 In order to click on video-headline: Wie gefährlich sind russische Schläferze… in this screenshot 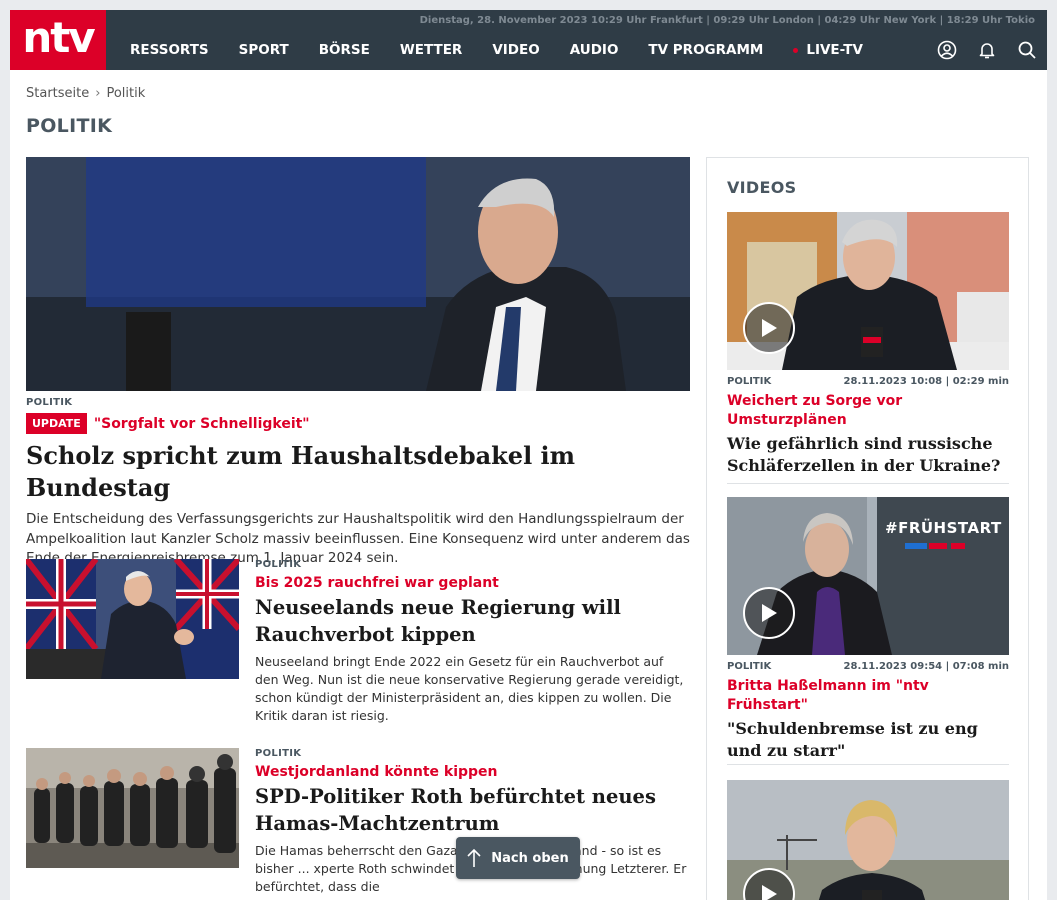, I will do `click(868, 455)`.